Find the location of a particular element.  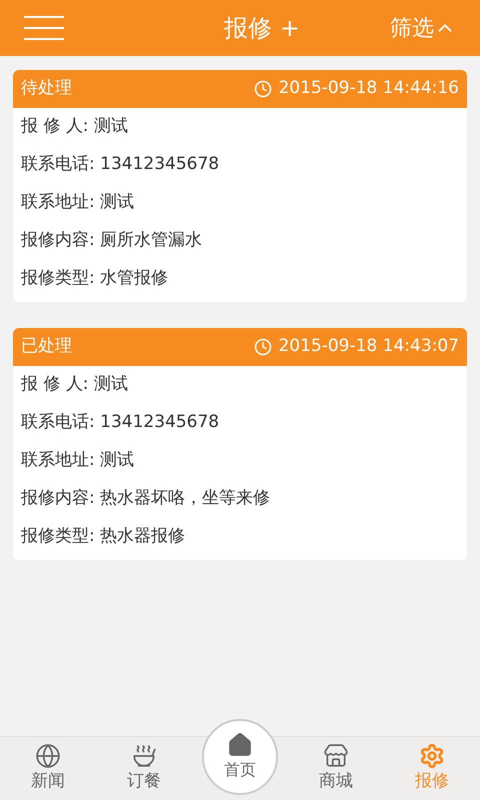

detail-line: 报修类型: 水管报修 is located at coordinates (94, 278).